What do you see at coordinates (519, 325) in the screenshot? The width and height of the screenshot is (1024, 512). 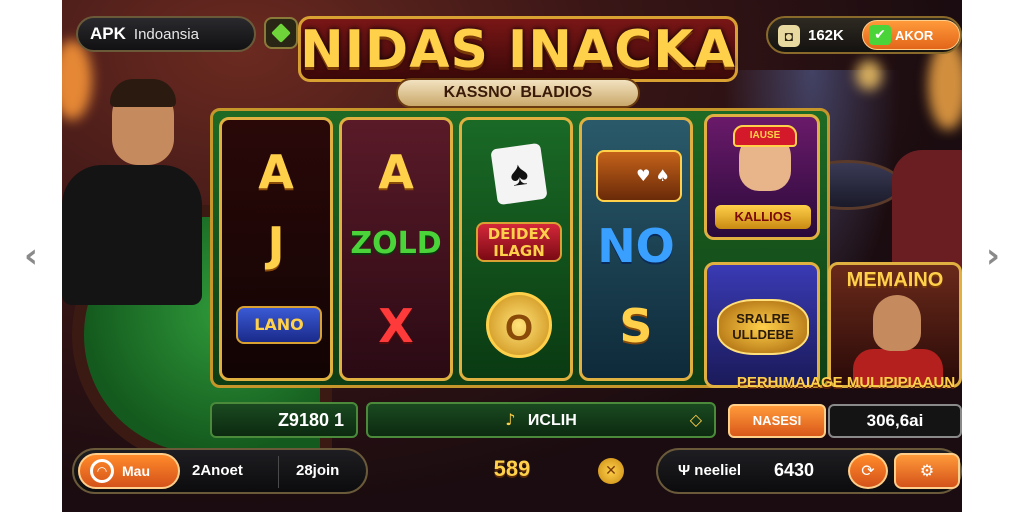 I see `reel-symbol: O` at bounding box center [519, 325].